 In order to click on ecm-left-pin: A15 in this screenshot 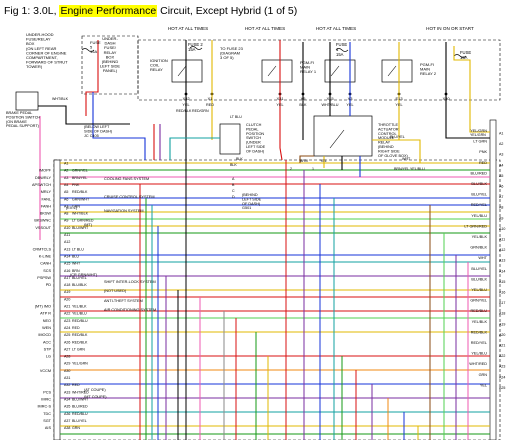, I will do `click(67, 264)`.